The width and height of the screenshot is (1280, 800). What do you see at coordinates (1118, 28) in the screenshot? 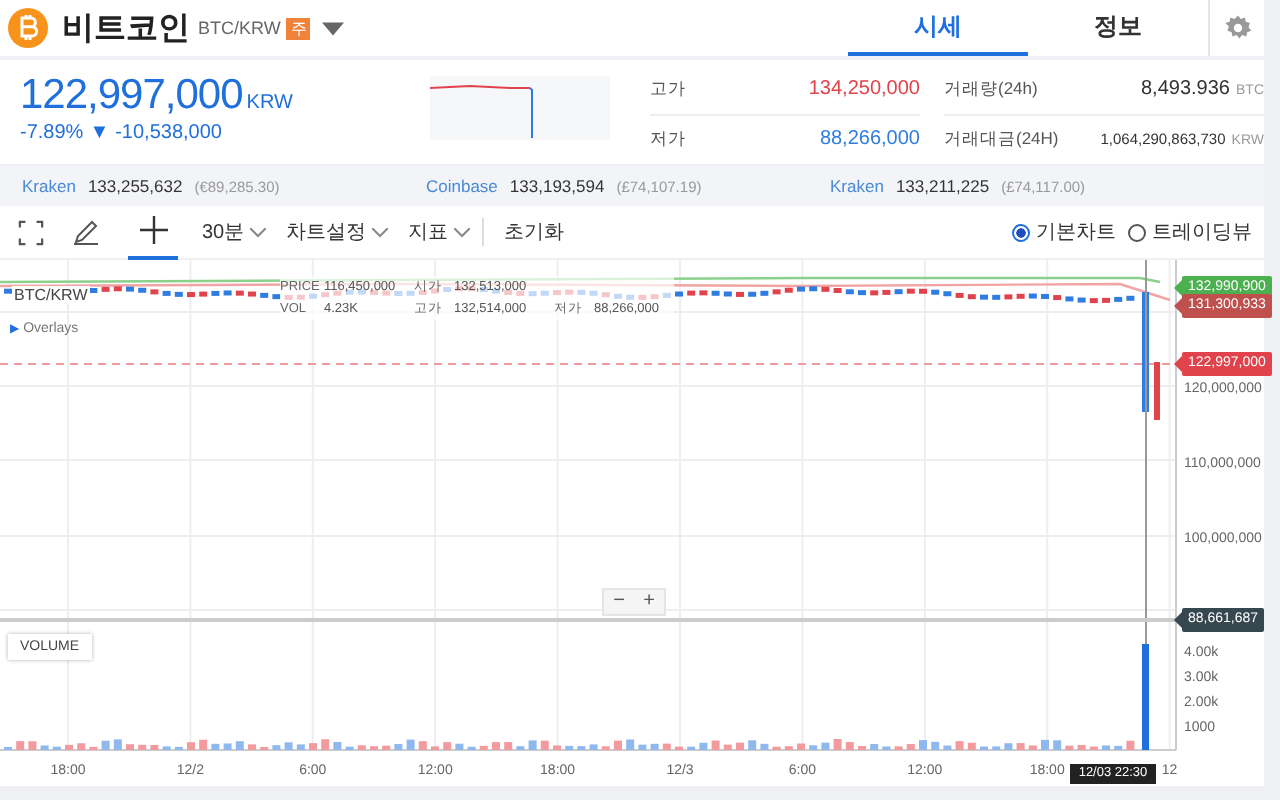
I see `tab: 정보` at bounding box center [1118, 28].